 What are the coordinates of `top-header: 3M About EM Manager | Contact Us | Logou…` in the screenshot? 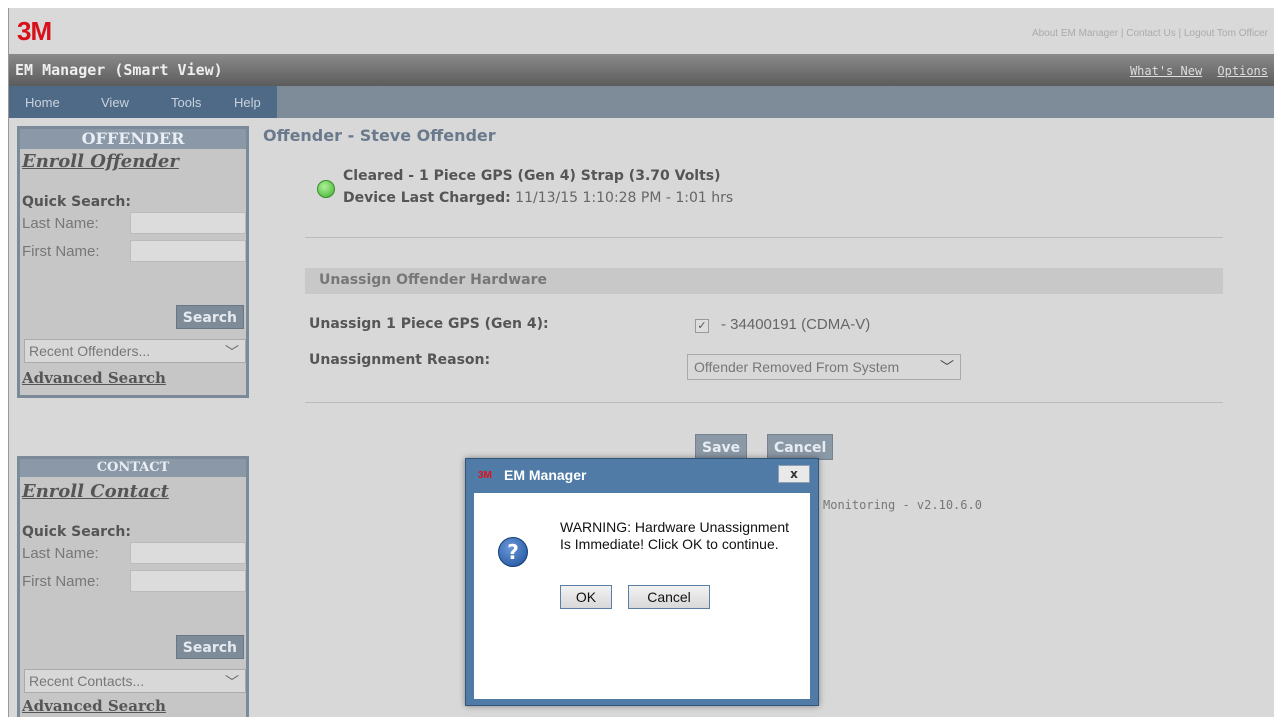 It's located at (641, 31).